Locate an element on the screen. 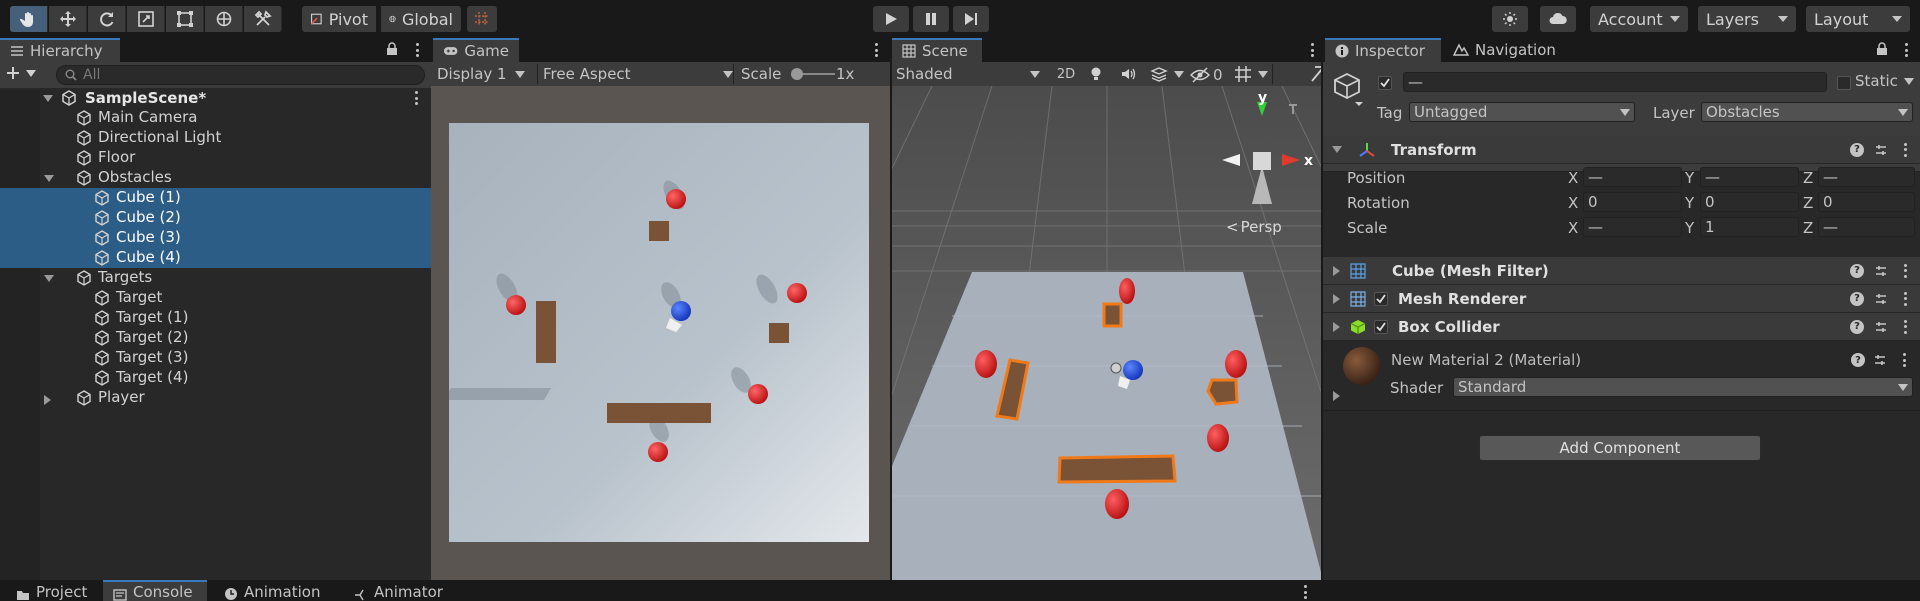 This screenshot has width=1920, height=601. lighting-toggle-icon is located at coordinates (1096, 74).